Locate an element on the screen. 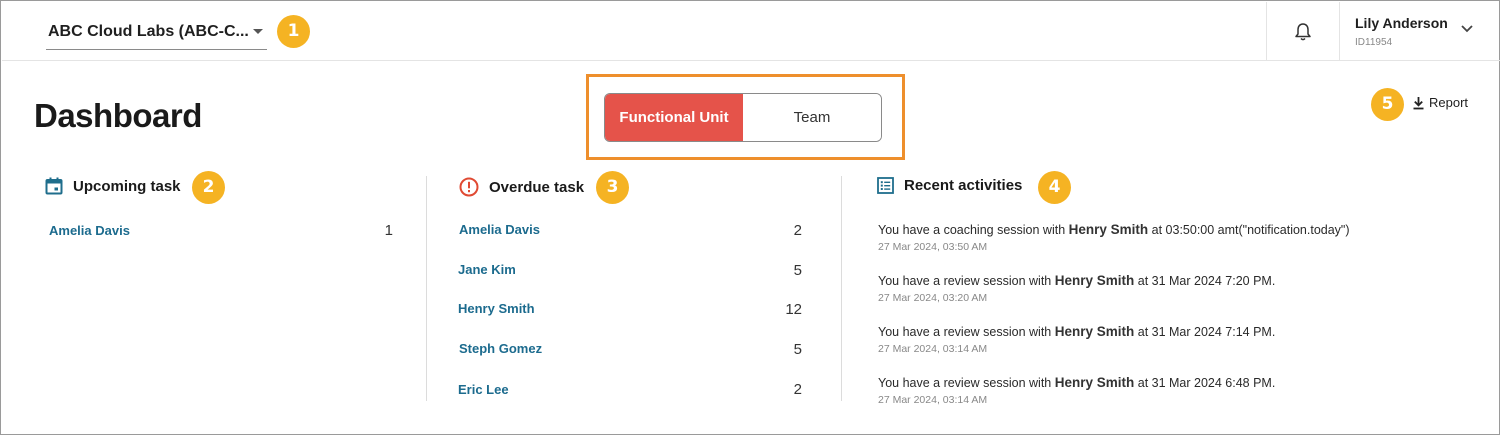 This screenshot has height=435, width=1500. overdue-row-name: Jane Kim is located at coordinates (487, 269).